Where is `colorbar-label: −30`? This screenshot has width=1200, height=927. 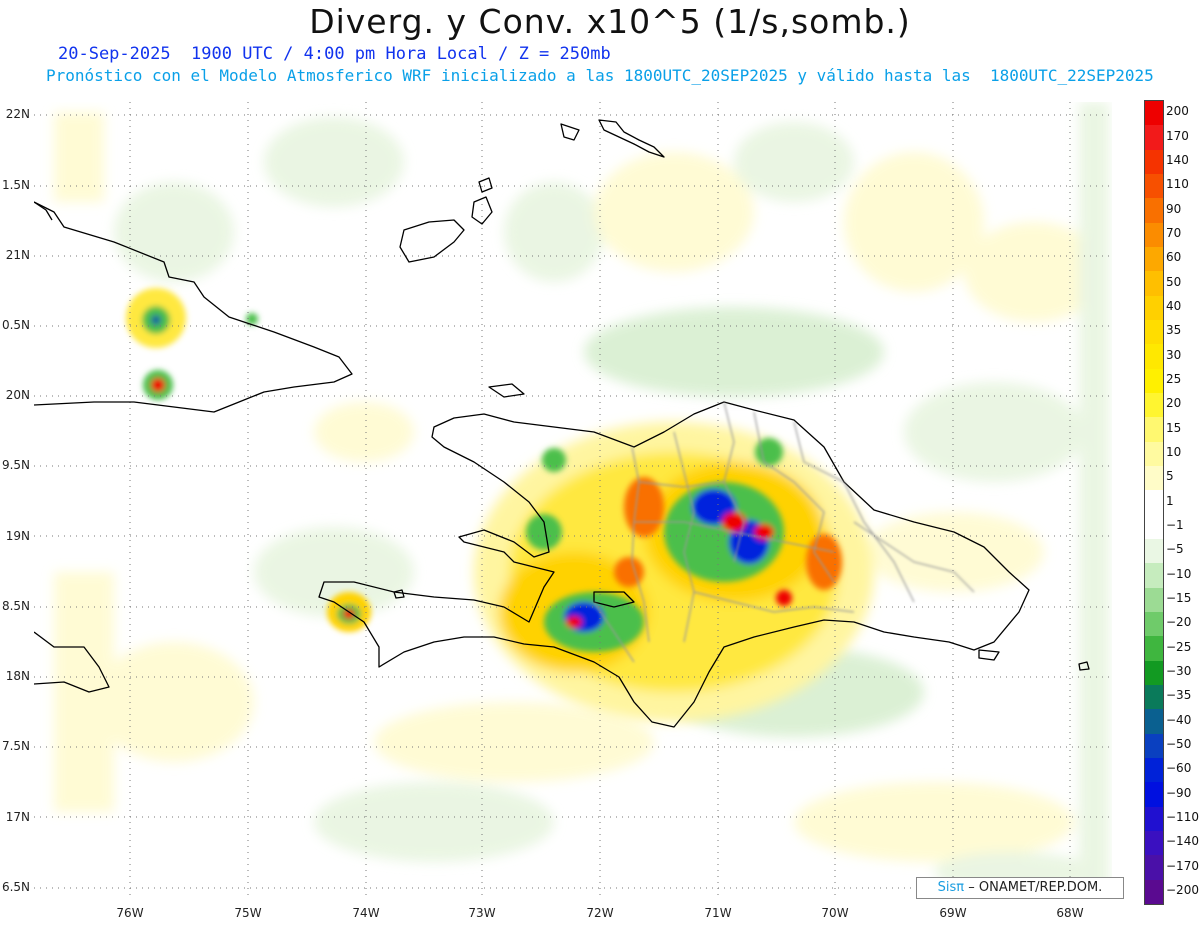
colorbar-label: −30 is located at coordinates (1179, 670).